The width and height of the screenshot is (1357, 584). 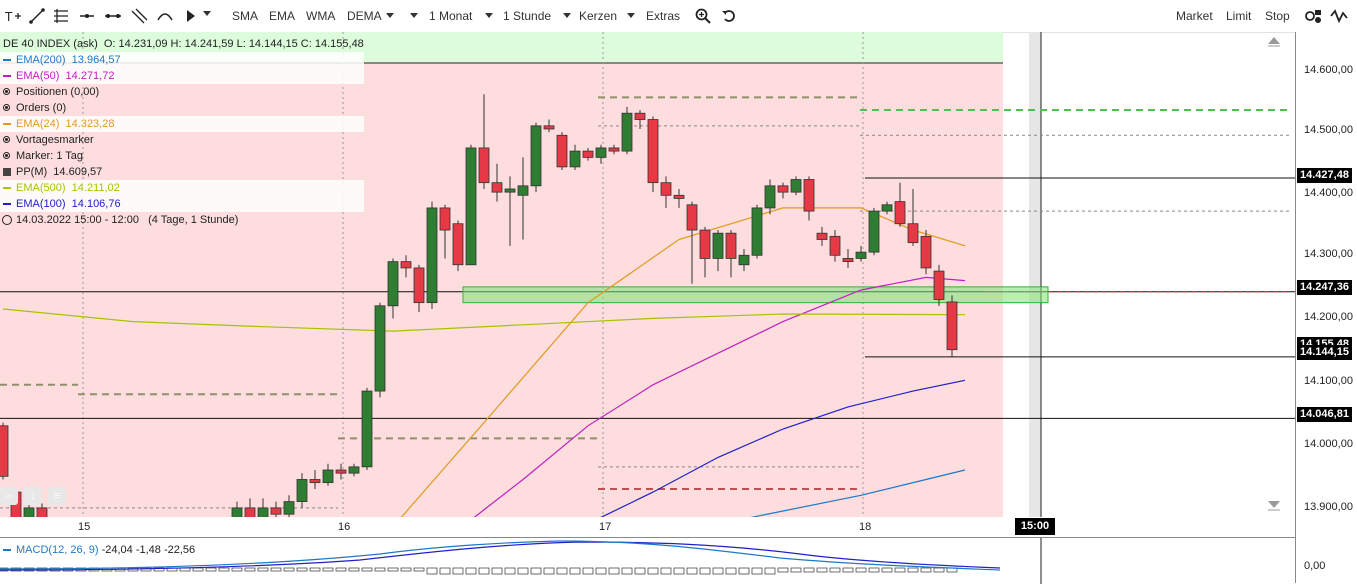 I want to click on menu-icon: ≡, so click(x=57, y=496).